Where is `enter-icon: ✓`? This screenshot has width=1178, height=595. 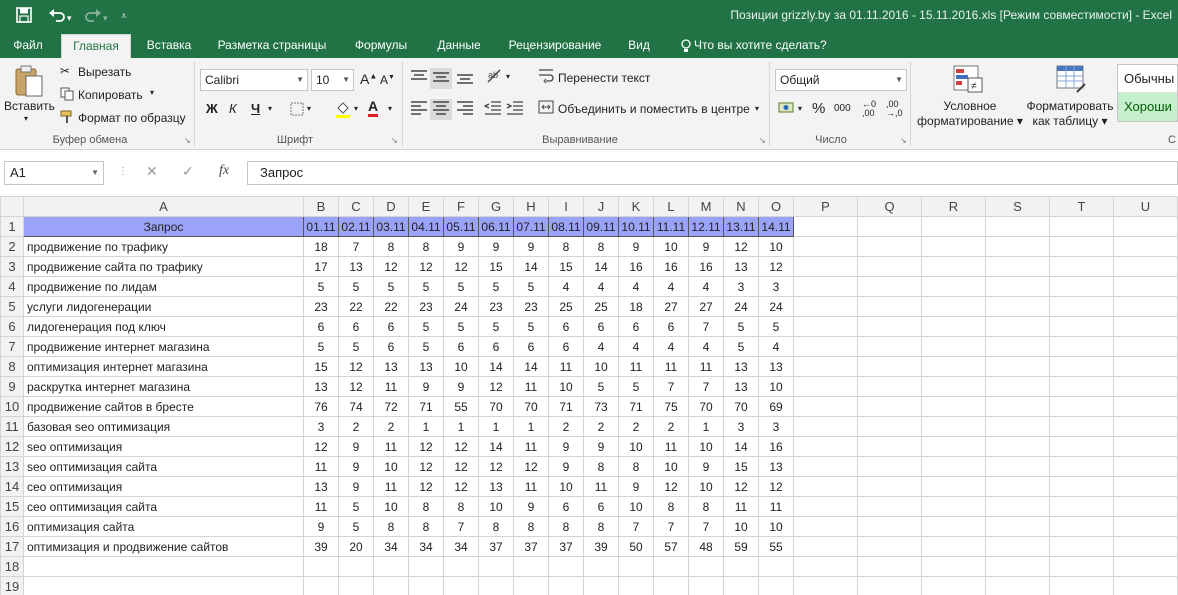
enter-icon: ✓ is located at coordinates (188, 171).